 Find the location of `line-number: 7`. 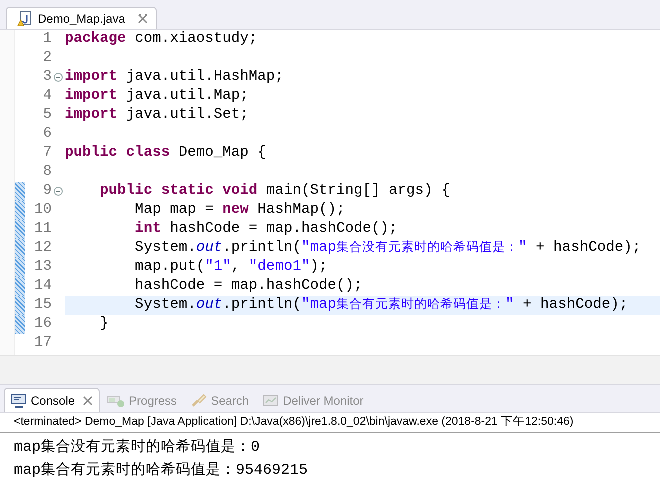

line-number: 7 is located at coordinates (47, 153).